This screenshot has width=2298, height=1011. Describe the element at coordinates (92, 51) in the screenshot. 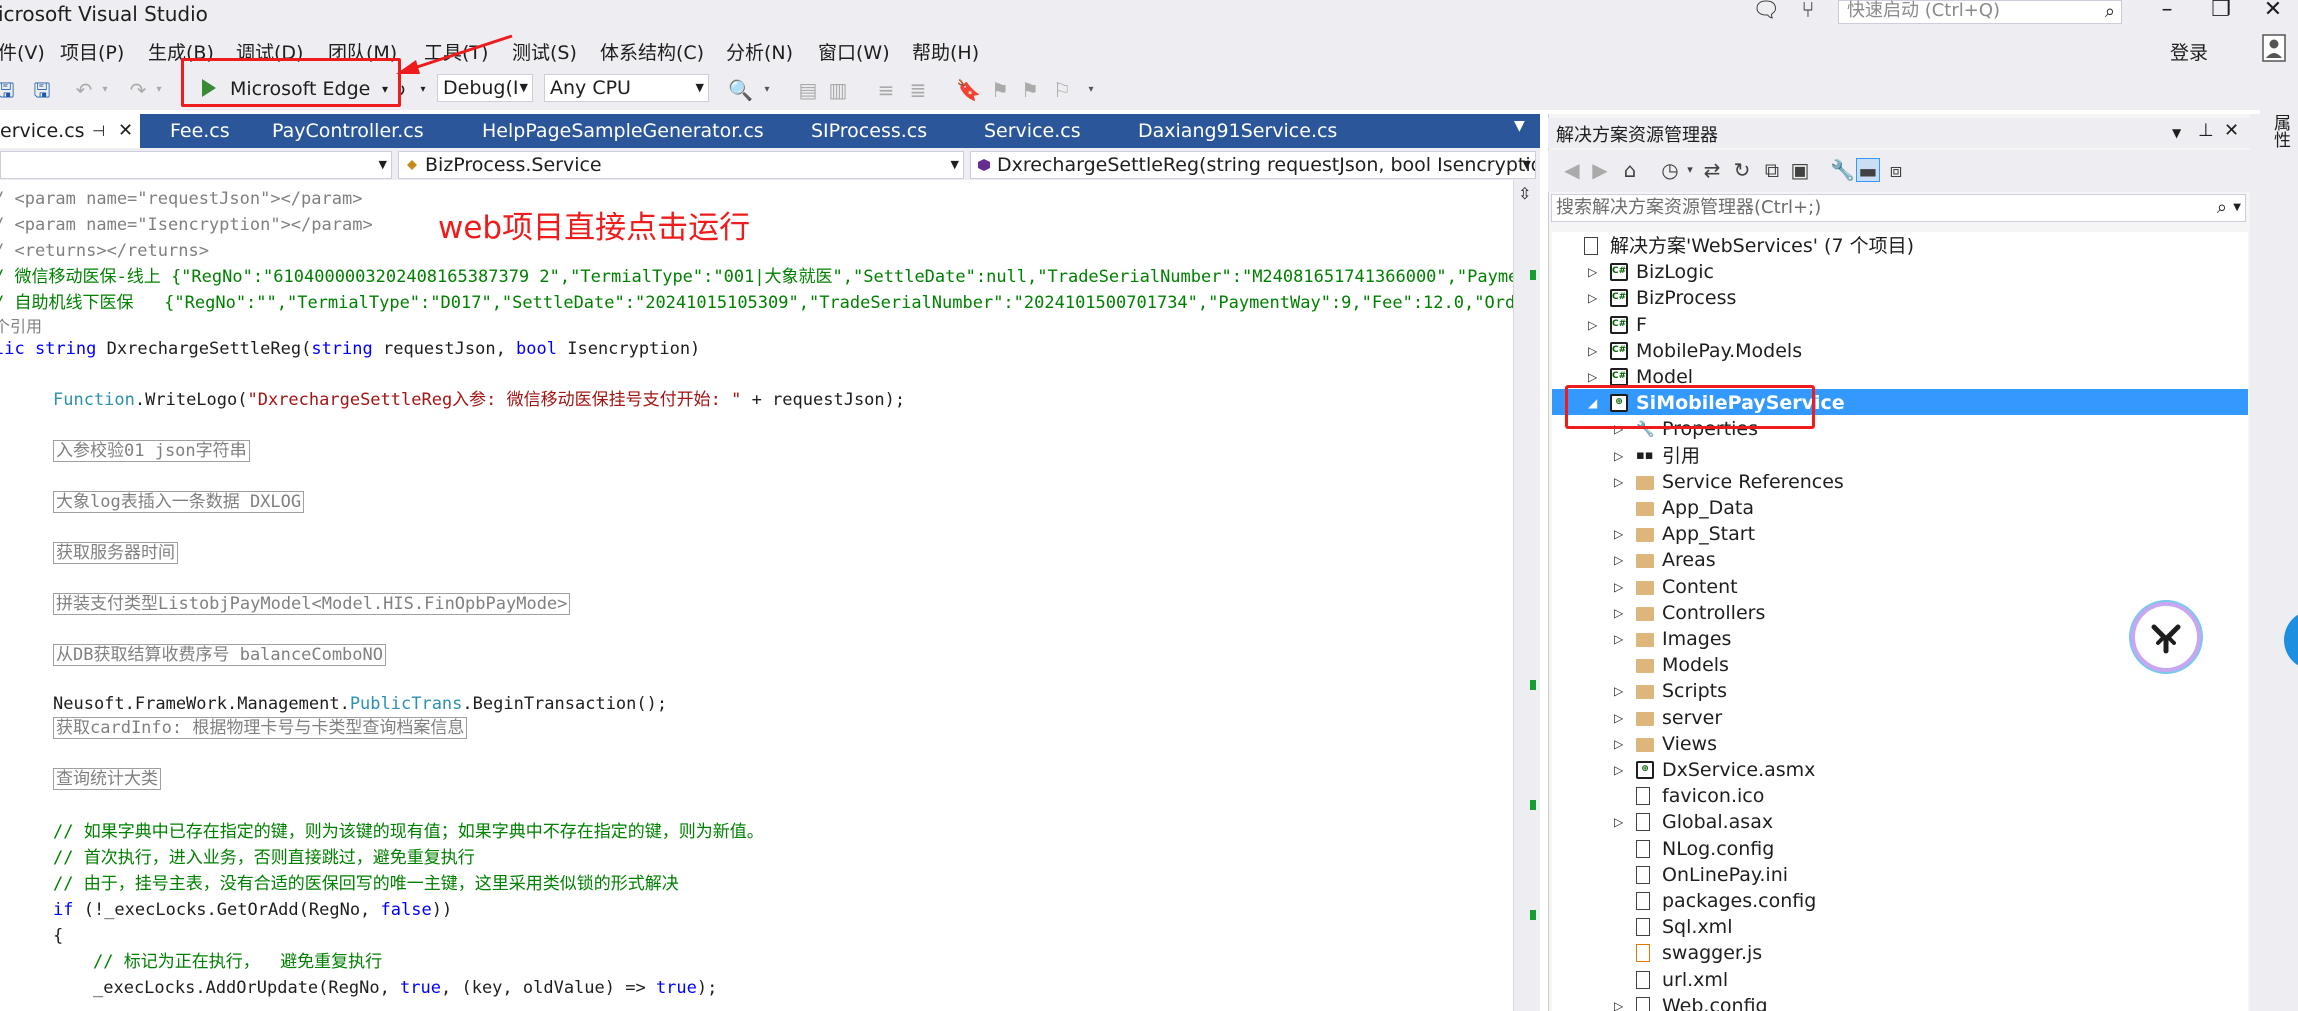

I see `menu-project: 项目(P)` at that location.